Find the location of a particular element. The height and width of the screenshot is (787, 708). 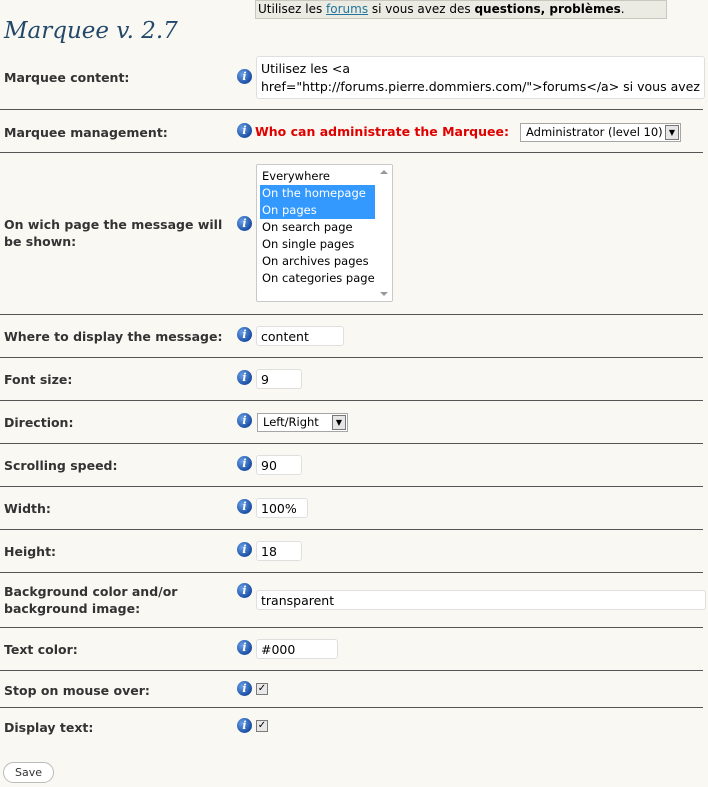

admin-level-value: Administrator (level 10) is located at coordinates (594, 132).